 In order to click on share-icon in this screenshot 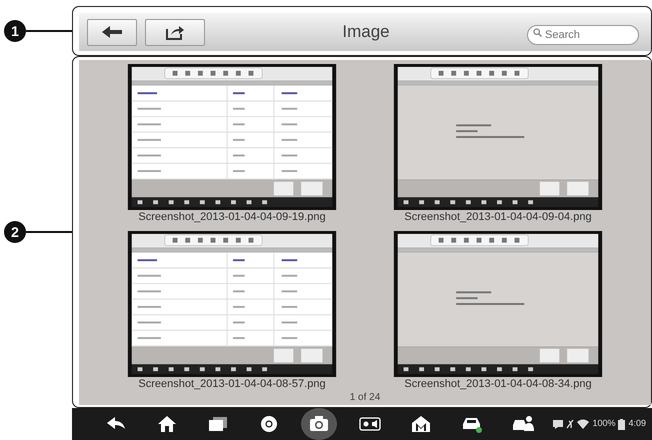, I will do `click(175, 32)`.